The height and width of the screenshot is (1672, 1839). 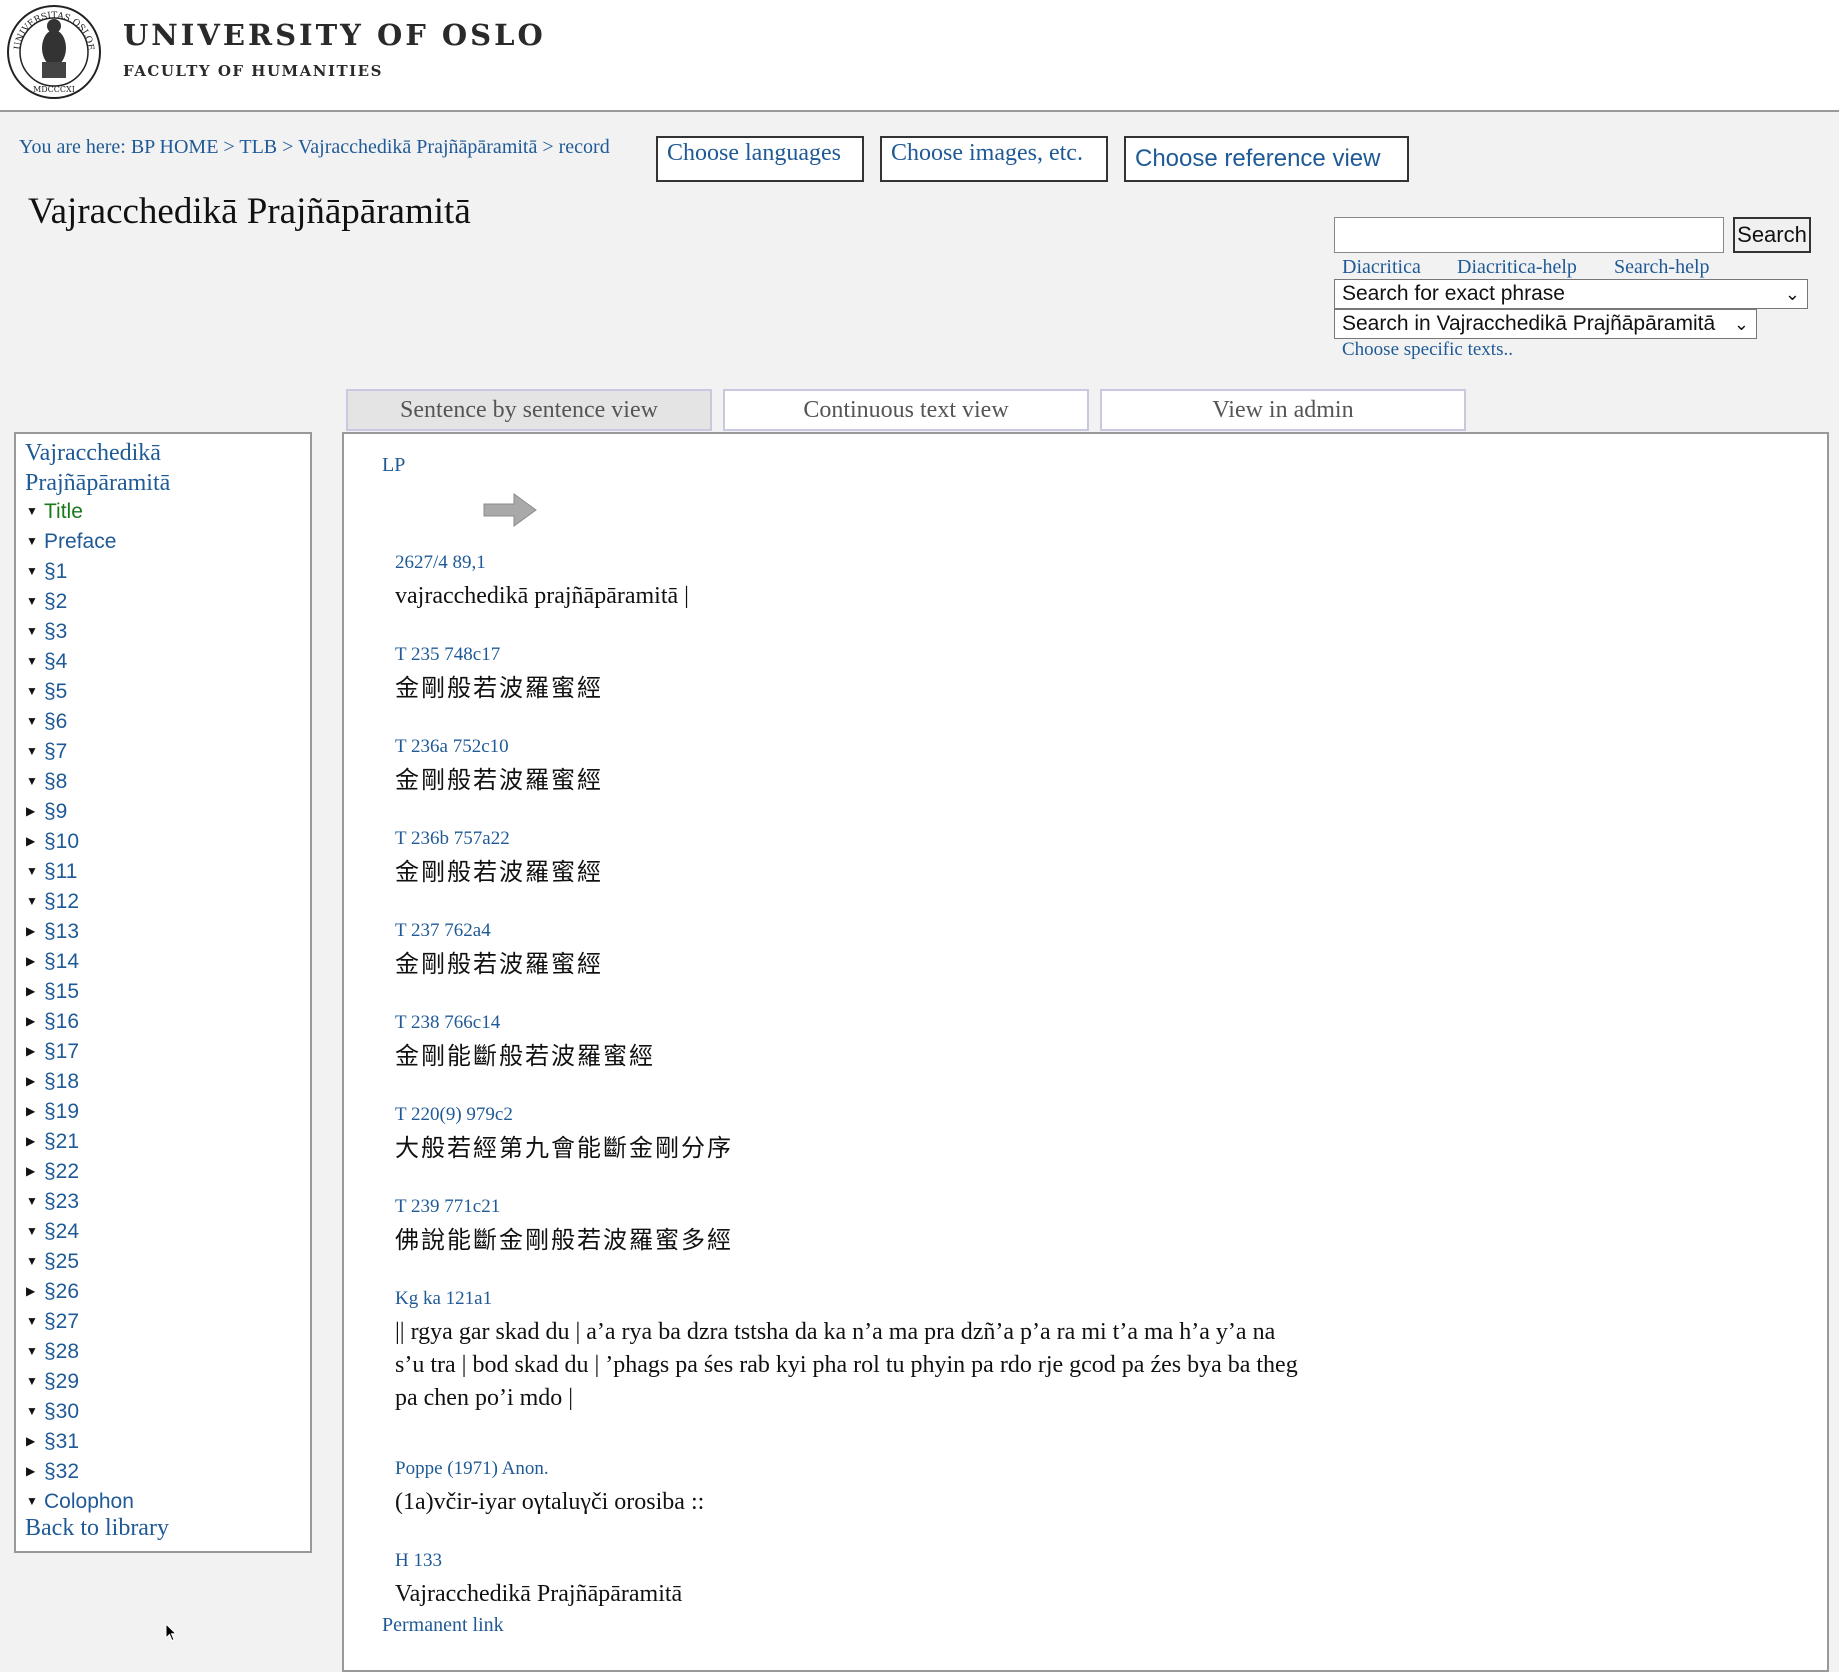 What do you see at coordinates (1529, 235) in the screenshot?
I see `search-input` at bounding box center [1529, 235].